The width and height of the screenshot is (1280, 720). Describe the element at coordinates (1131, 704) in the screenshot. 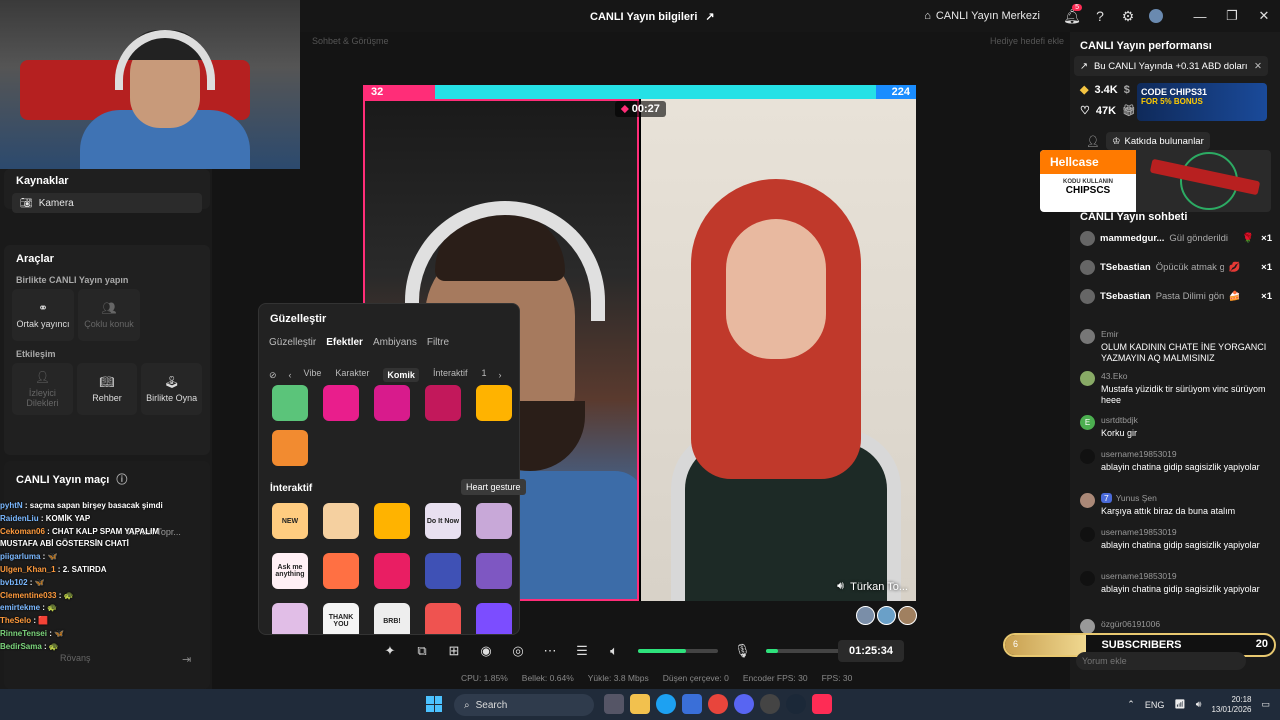

I see `chevron-up-icon: ⌃` at that location.